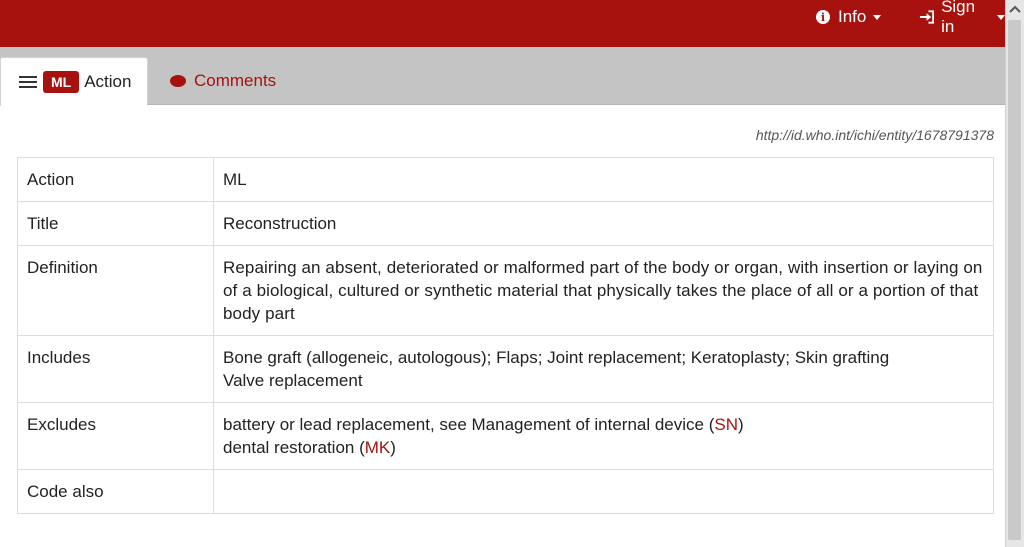  I want to click on table-row: Title Reconstruction, so click(505, 223).